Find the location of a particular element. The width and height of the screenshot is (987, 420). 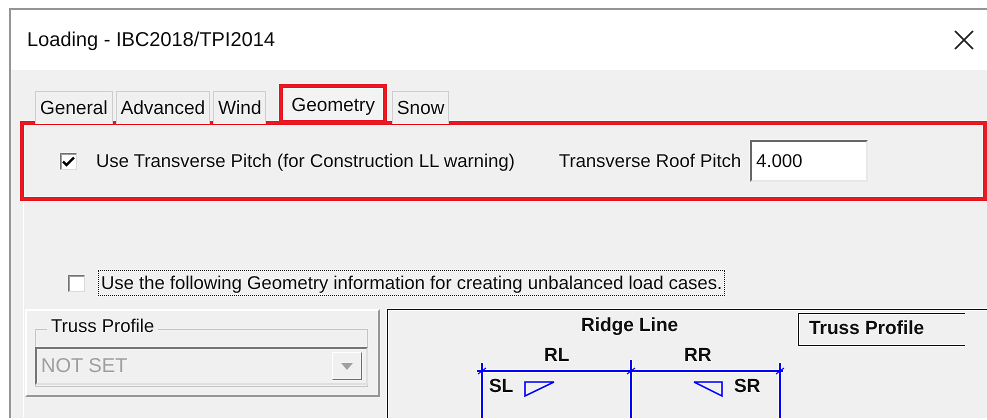

tab: Wind is located at coordinates (239, 107).